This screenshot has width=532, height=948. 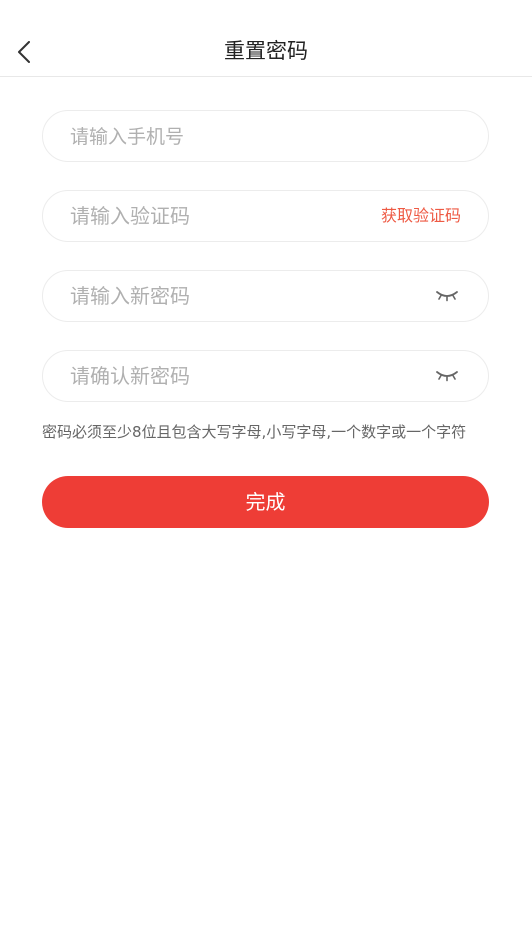 I want to click on navigation-bar: 重置密码, so click(x=266, y=38).